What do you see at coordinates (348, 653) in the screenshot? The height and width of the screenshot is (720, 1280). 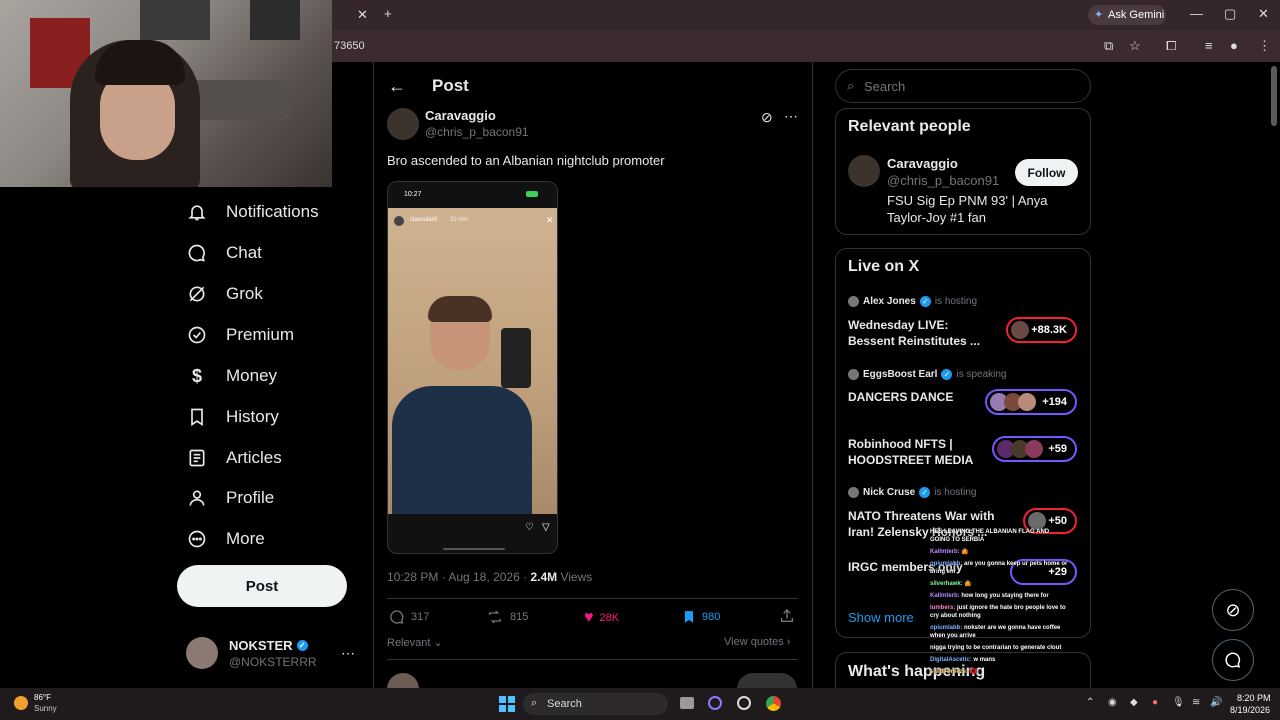 I see `account-more-icon: ⋯` at bounding box center [348, 653].